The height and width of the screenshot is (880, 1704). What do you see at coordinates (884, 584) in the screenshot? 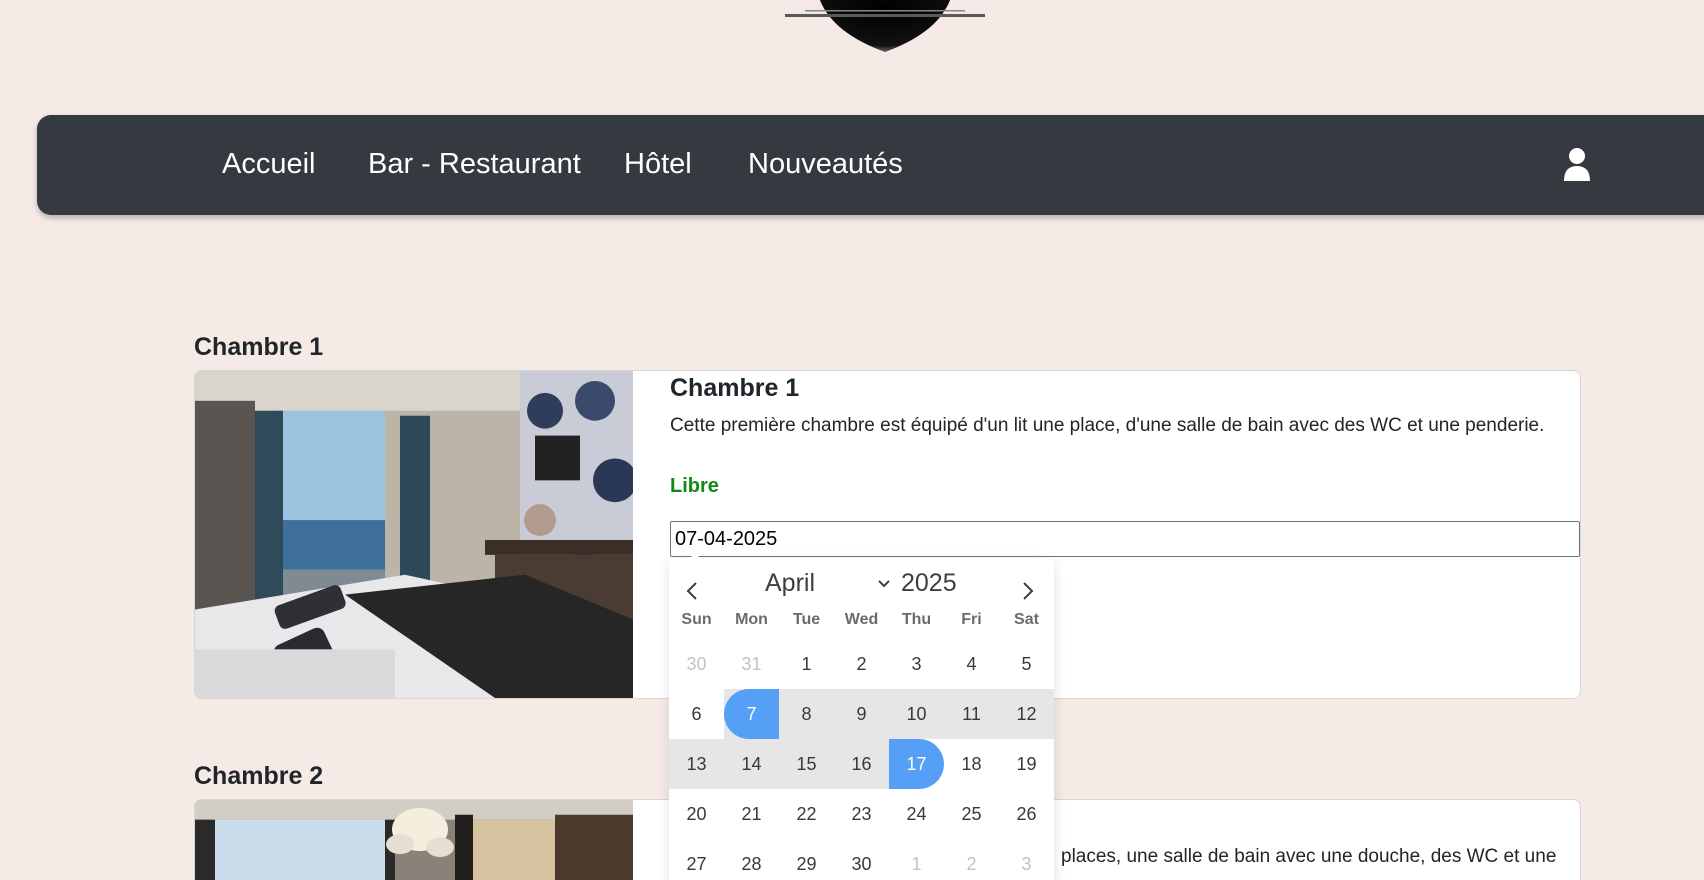
I see `chevron-down-icon` at bounding box center [884, 584].